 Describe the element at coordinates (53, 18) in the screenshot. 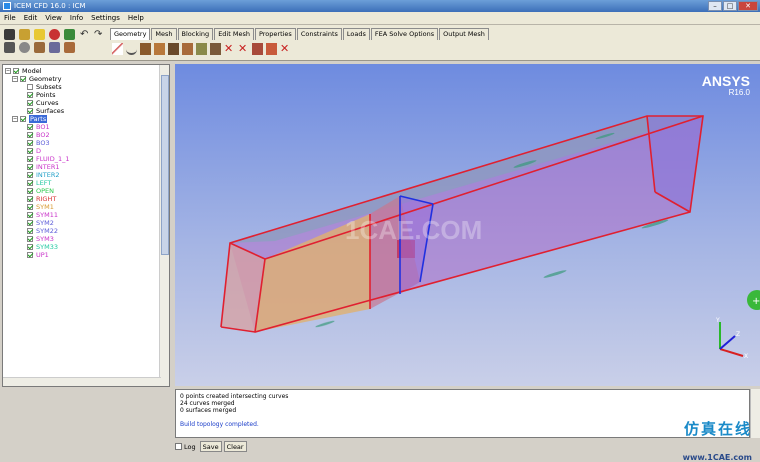

I see `menu-view: View` at that location.